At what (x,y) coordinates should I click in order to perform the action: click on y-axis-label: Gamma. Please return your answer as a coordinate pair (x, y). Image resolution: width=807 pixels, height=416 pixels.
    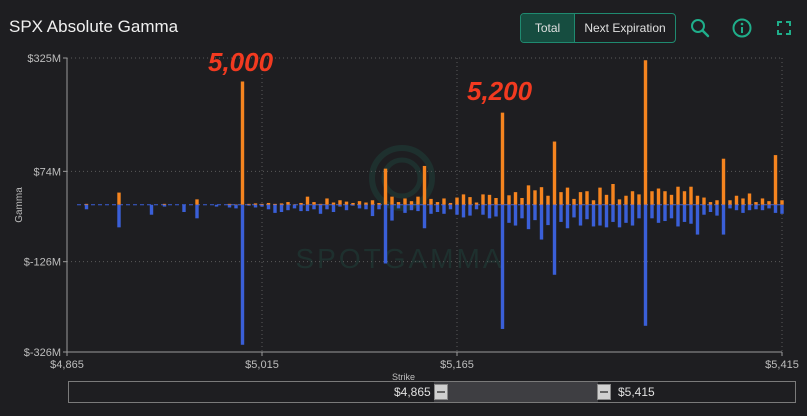
    Looking at the image, I should click on (19, 205).